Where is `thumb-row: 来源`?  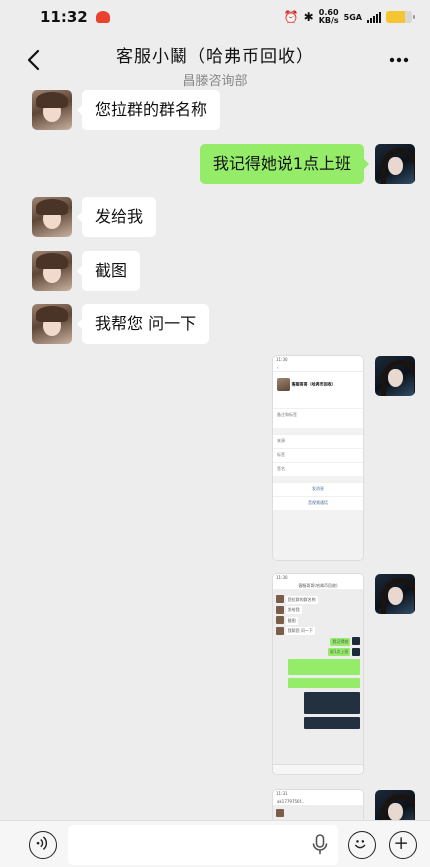 thumb-row: 来源 is located at coordinates (318, 441).